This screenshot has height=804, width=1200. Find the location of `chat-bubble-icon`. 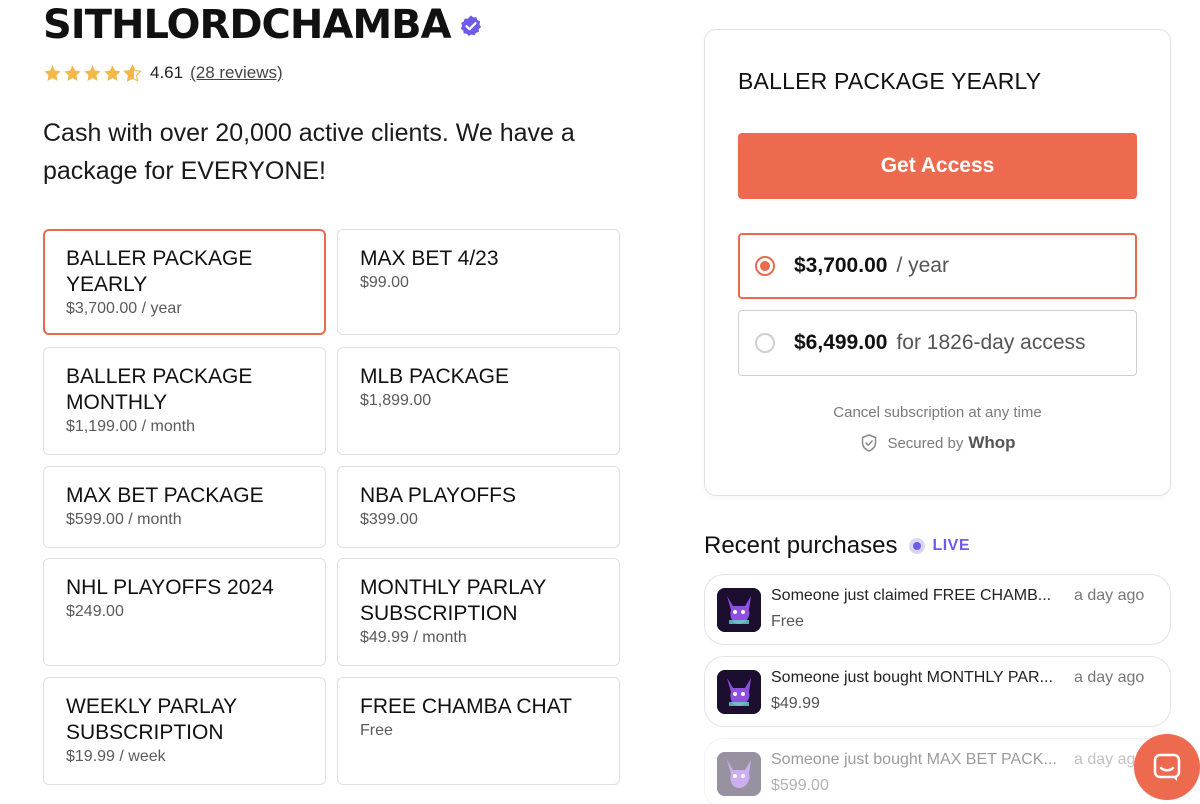

chat-bubble-icon is located at coordinates (1167, 767).